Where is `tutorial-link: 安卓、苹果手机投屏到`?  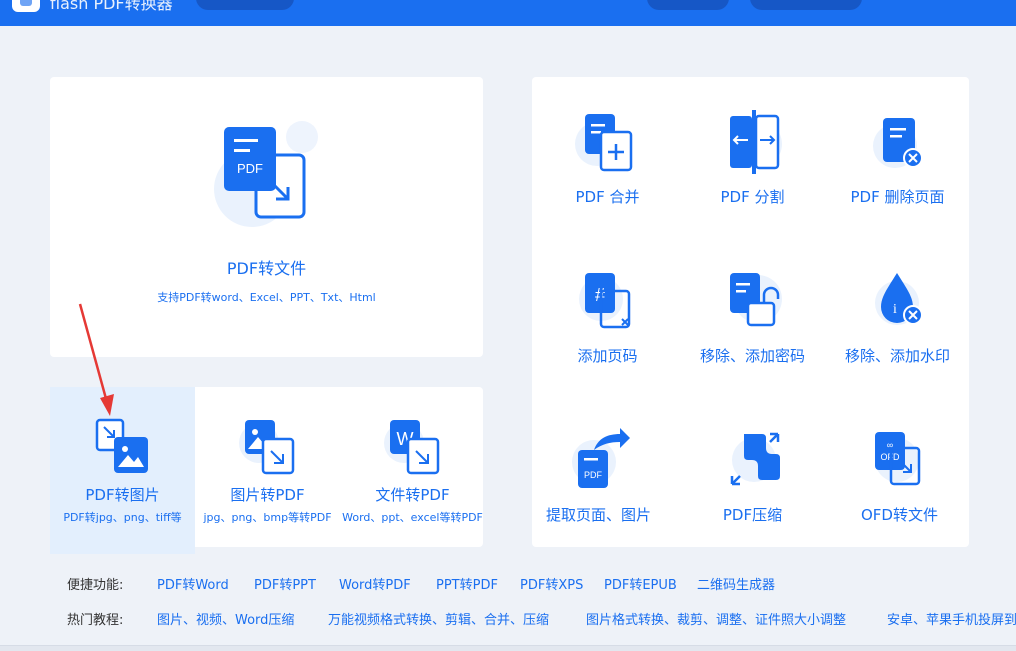 tutorial-link: 安卓、苹果手机投屏到 is located at coordinates (951, 618).